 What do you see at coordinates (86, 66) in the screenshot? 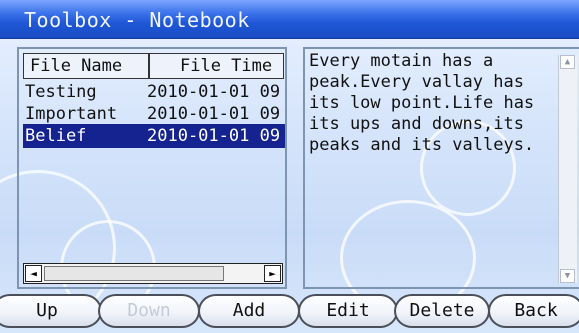
I see `column-header-file-name: File Name` at bounding box center [86, 66].